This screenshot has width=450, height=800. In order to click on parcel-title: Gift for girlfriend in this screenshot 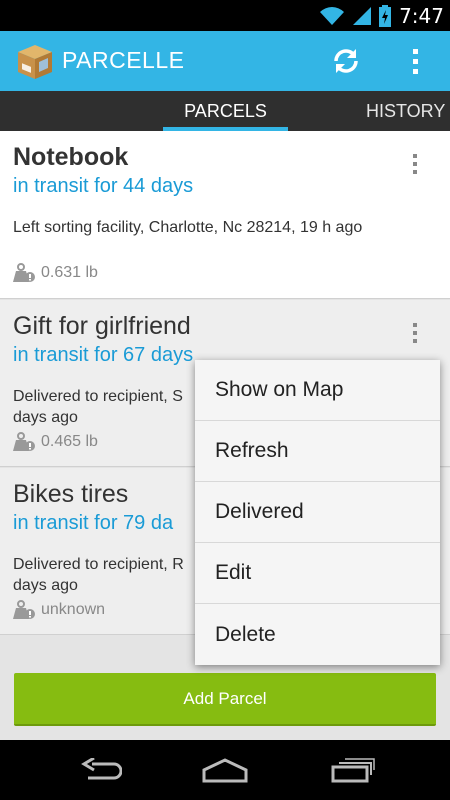, I will do `click(102, 326)`.